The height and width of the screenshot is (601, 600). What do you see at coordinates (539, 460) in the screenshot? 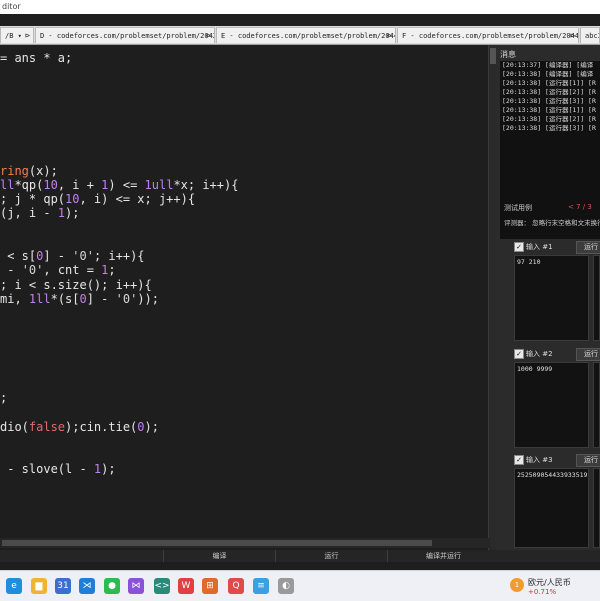
I see `case-label: 输入 #3` at bounding box center [539, 460].